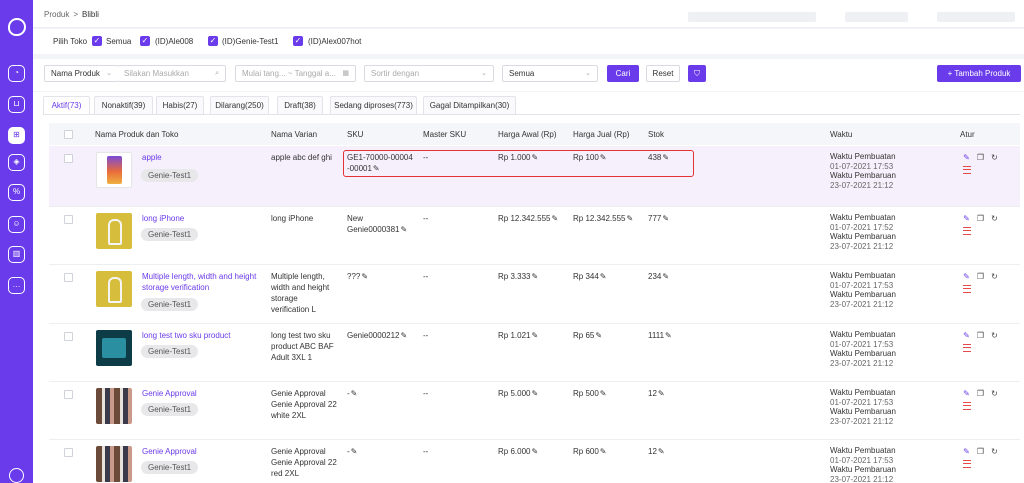 The width and height of the screenshot is (1024, 483). Describe the element at coordinates (16, 224) in the screenshot. I see `users-icon: ☺` at that location.